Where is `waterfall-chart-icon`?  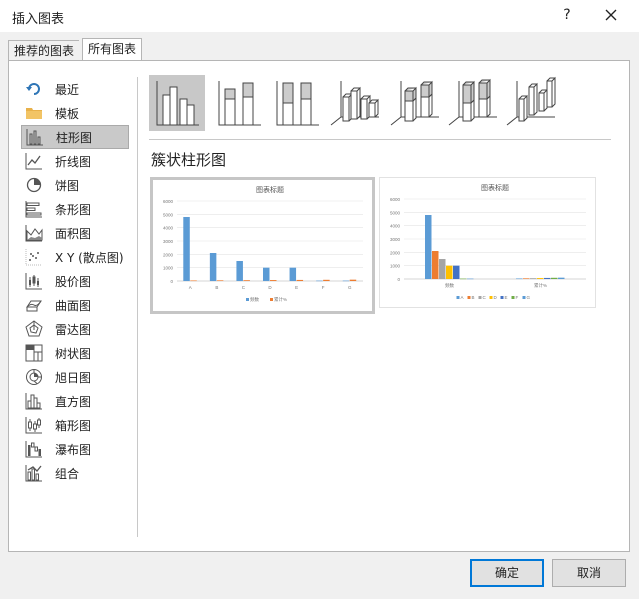 waterfall-chart-icon is located at coordinates (34, 449).